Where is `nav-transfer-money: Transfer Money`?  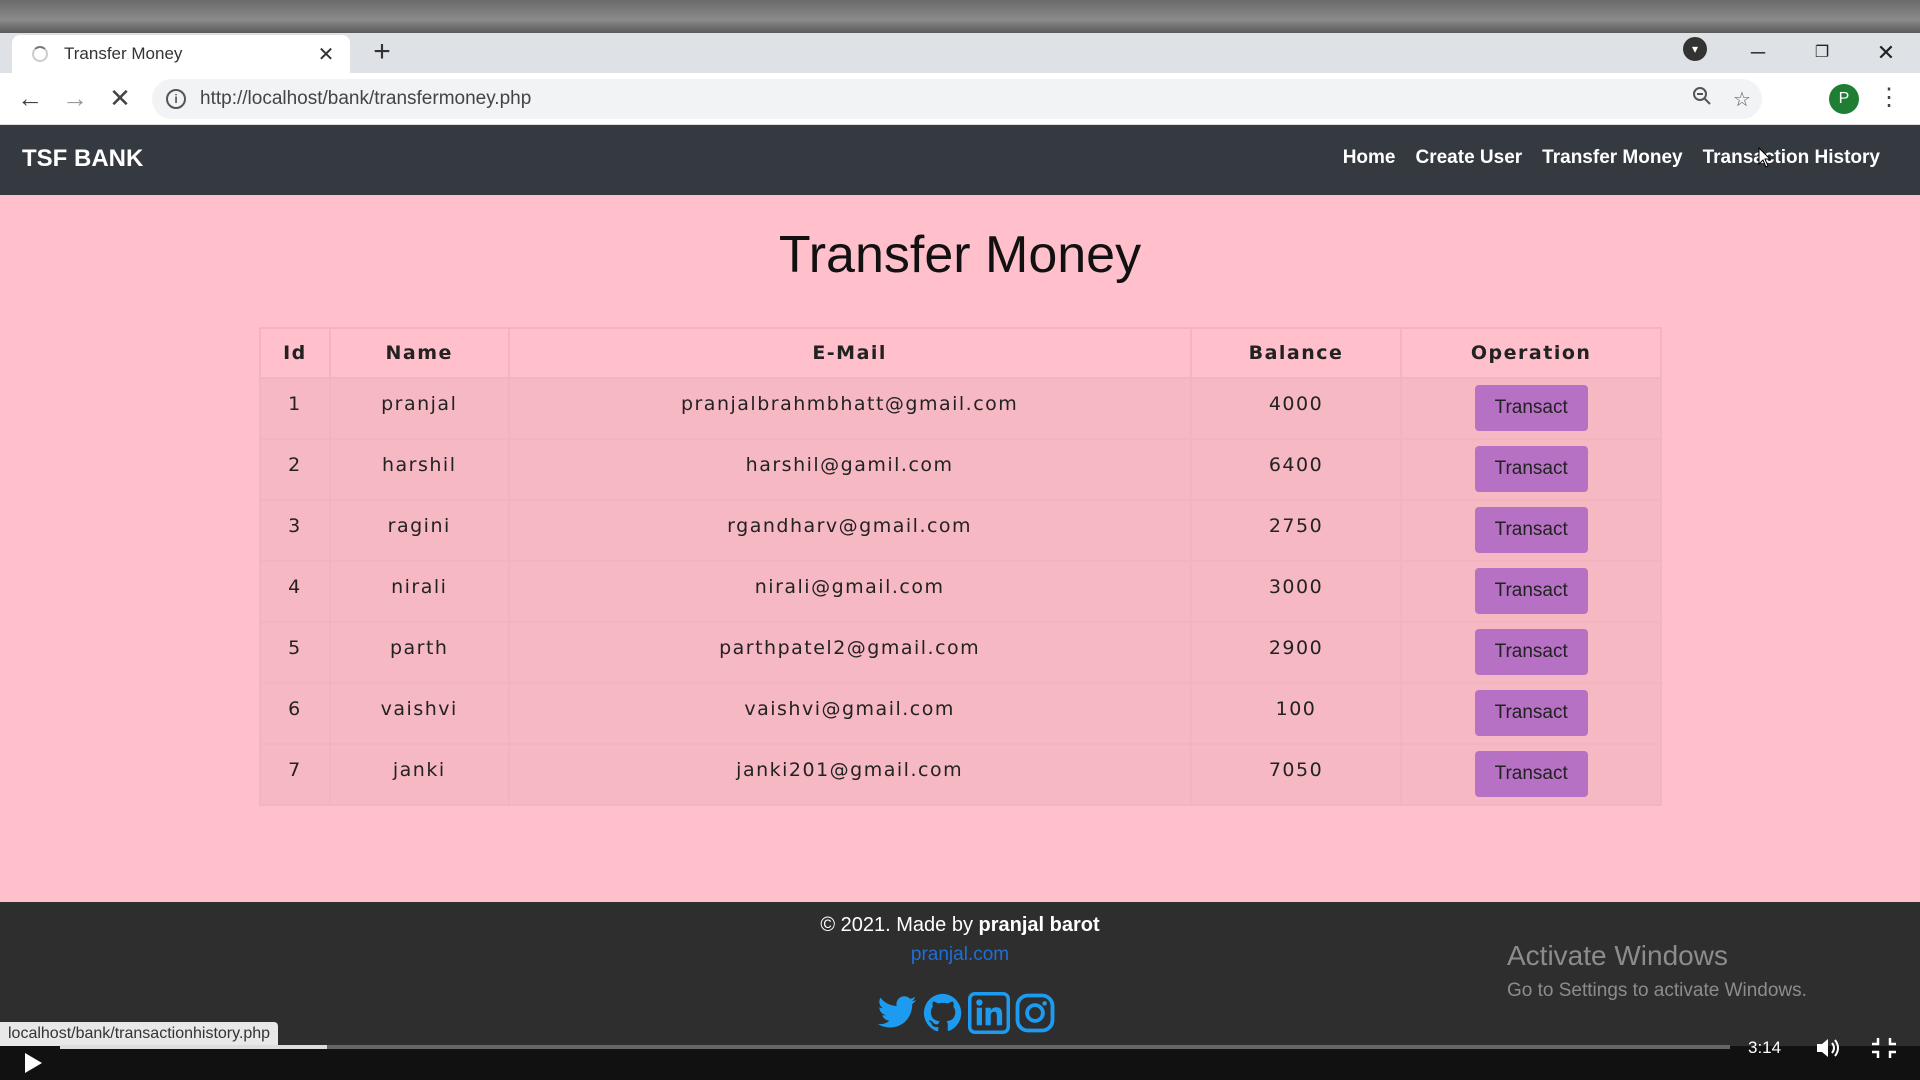
nav-transfer-money: Transfer Money is located at coordinates (1612, 158).